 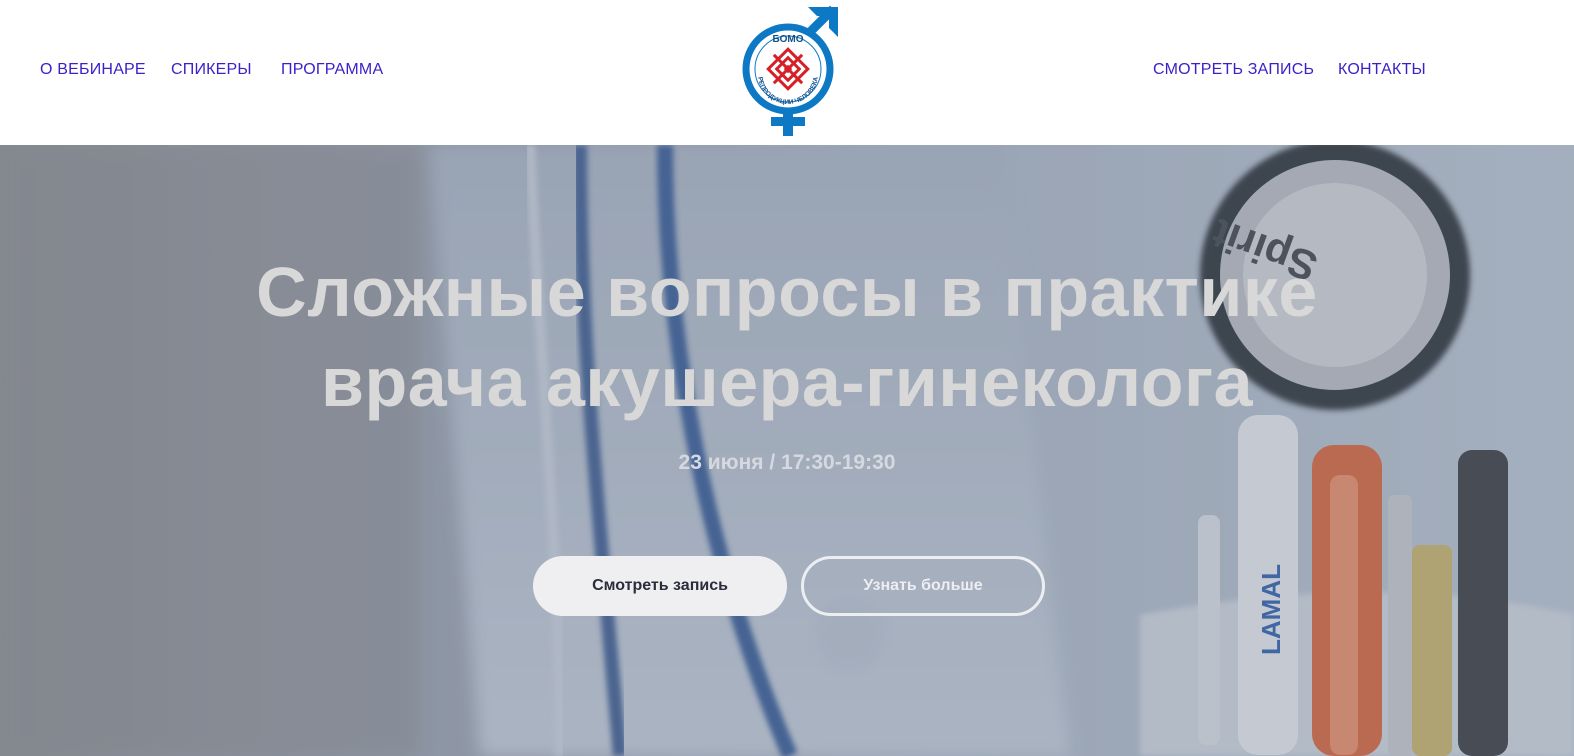 I want to click on nav-link-contacts: КОНТАКТЫ, so click(x=1382, y=70).